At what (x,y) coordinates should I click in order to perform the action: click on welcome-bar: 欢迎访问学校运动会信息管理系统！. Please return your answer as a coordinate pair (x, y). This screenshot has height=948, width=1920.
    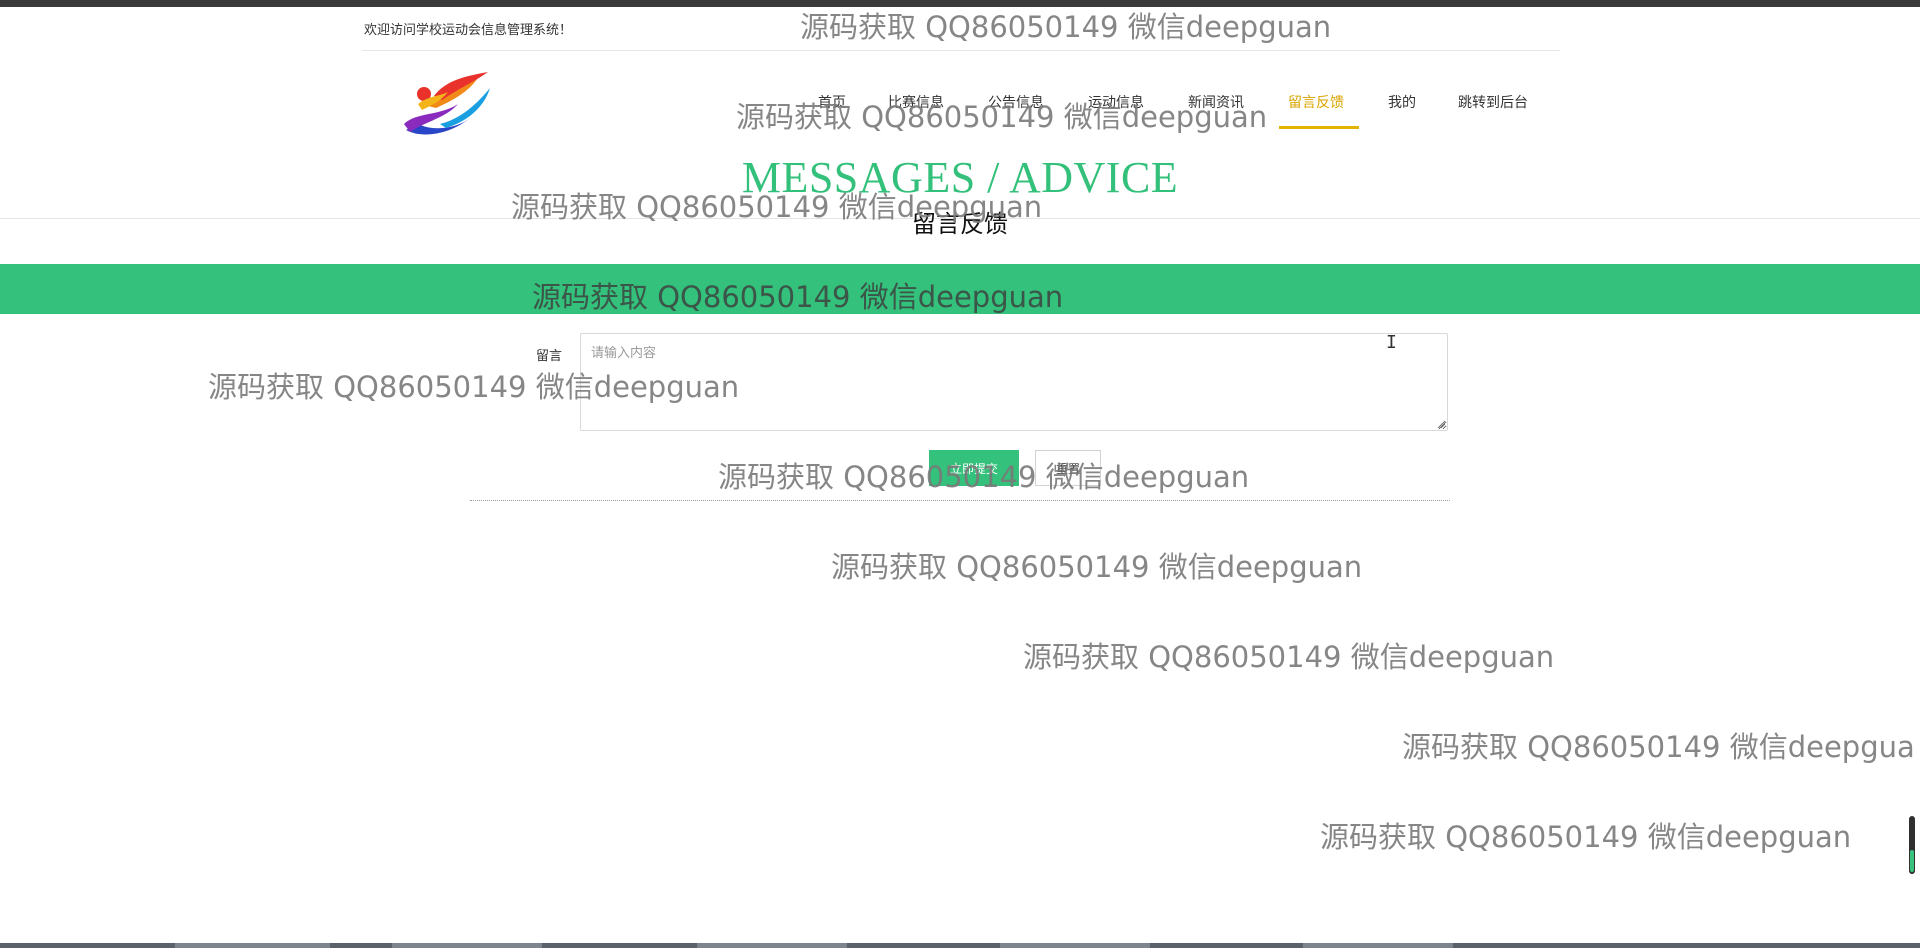
    Looking at the image, I should click on (961, 32).